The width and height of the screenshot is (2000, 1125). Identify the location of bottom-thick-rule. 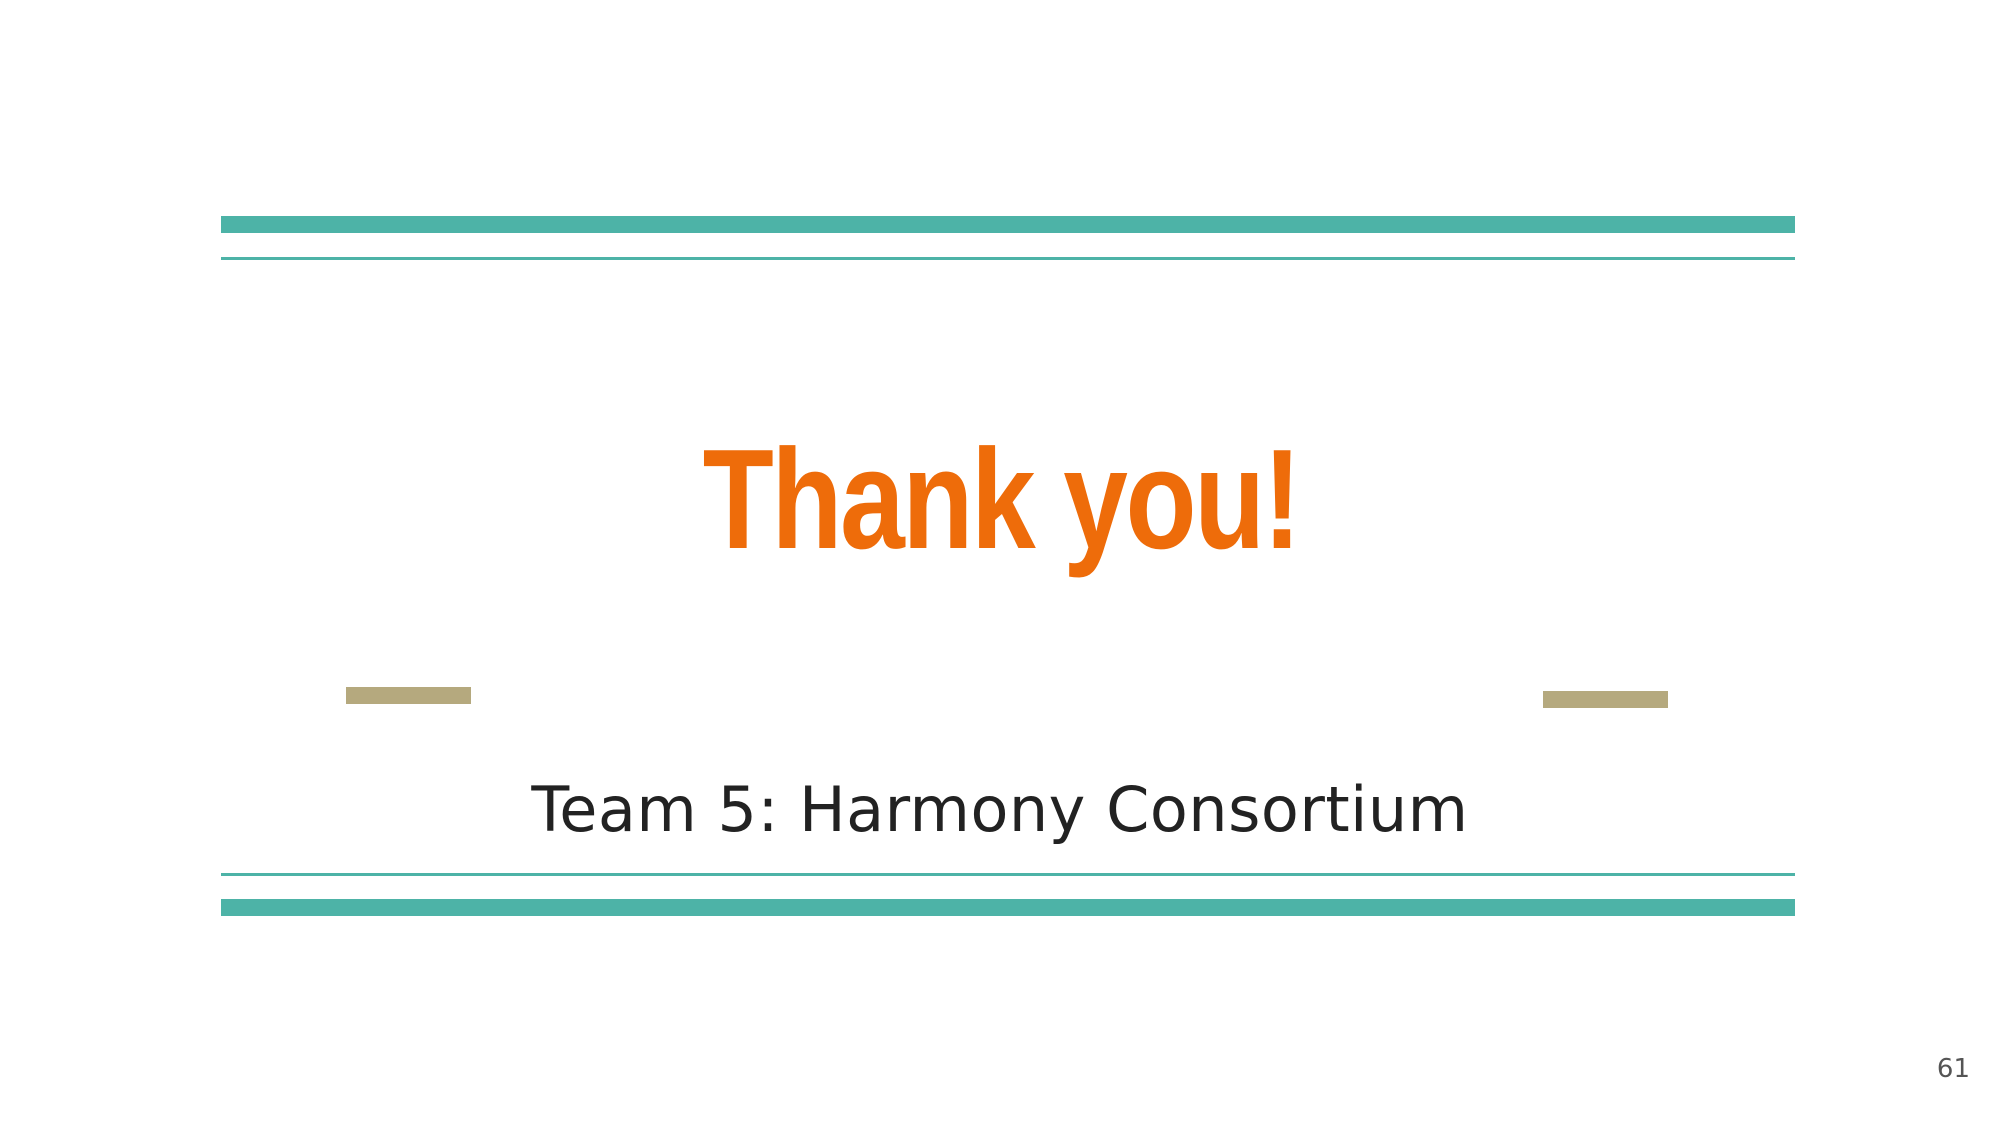
(1008, 907).